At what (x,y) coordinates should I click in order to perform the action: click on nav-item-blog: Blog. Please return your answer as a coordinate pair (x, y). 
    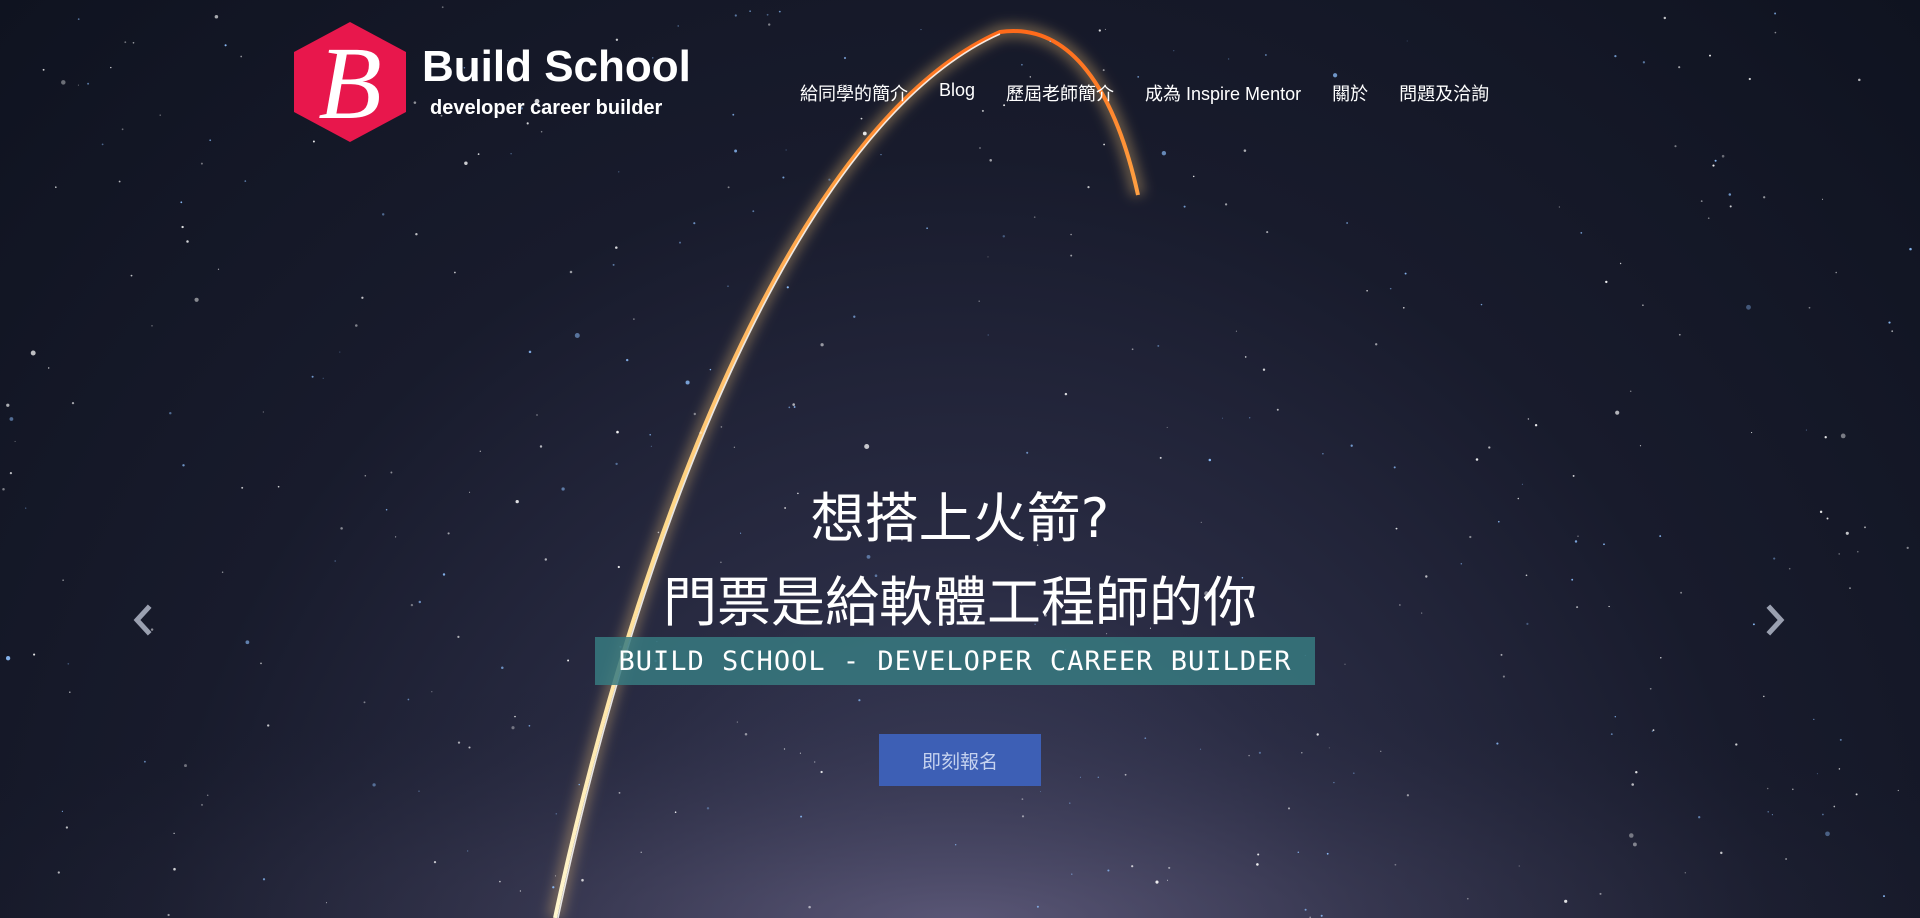
    Looking at the image, I should click on (957, 93).